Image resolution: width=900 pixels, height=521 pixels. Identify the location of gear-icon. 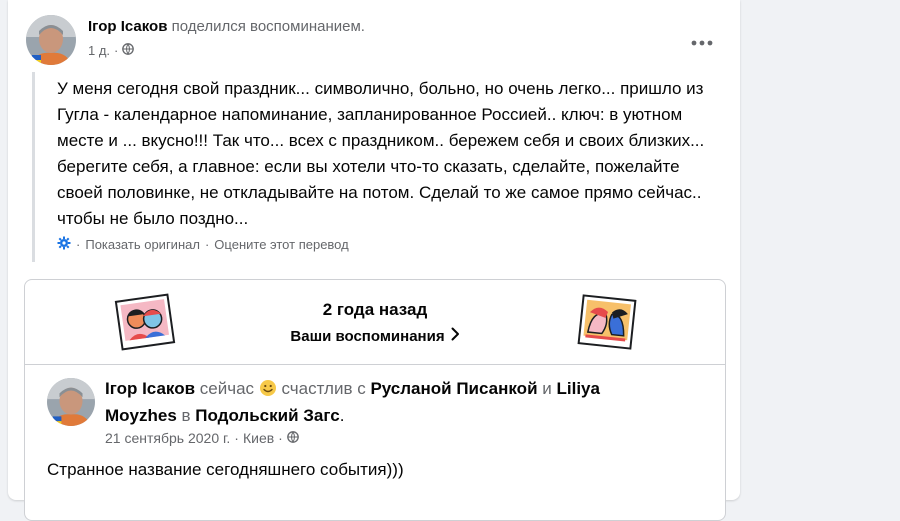
(64, 244).